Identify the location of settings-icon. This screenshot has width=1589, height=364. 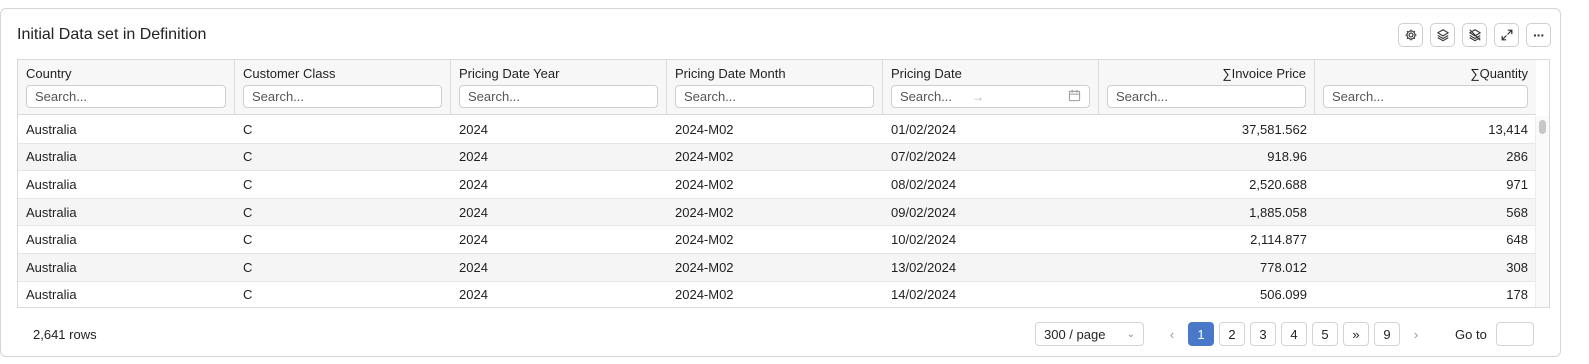
(1410, 35).